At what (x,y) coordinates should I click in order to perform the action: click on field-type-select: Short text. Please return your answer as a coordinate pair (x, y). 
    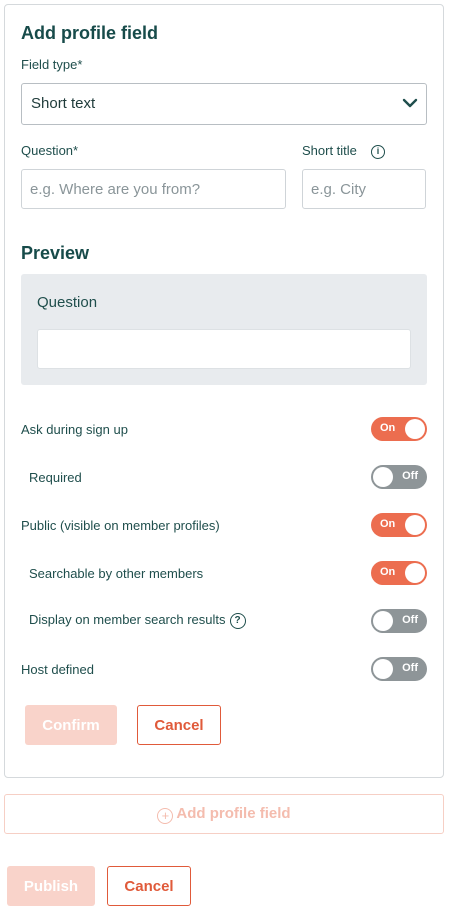
    Looking at the image, I should click on (224, 104).